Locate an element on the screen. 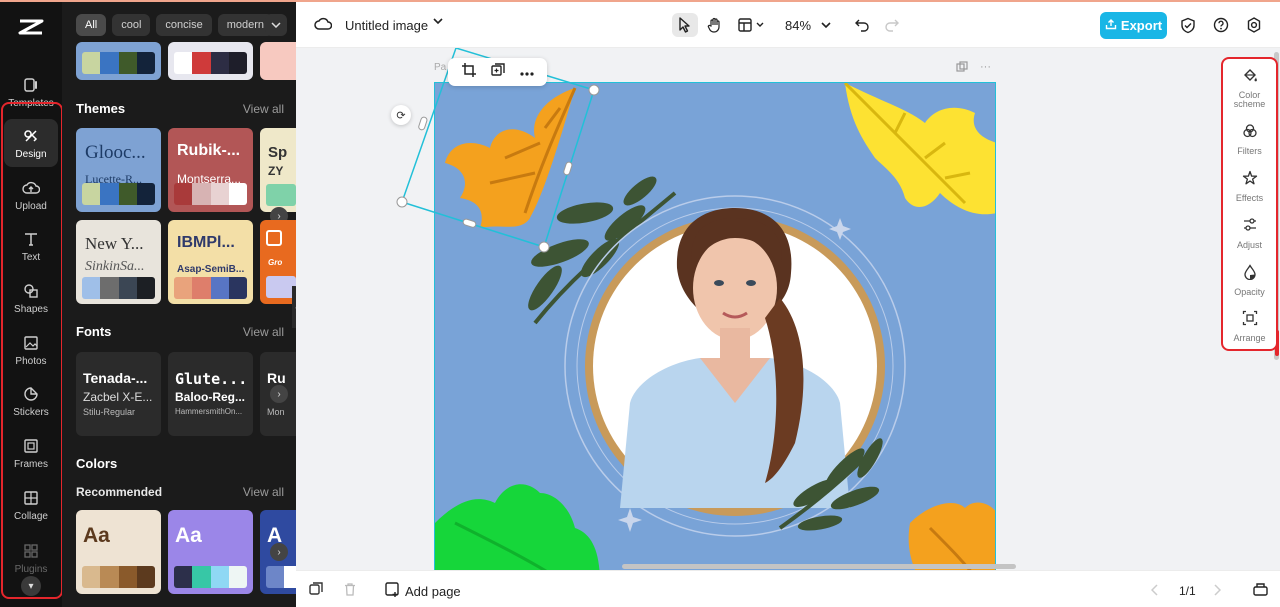 The image size is (1280, 607). duplicate-element-icon is located at coordinates (497, 72).